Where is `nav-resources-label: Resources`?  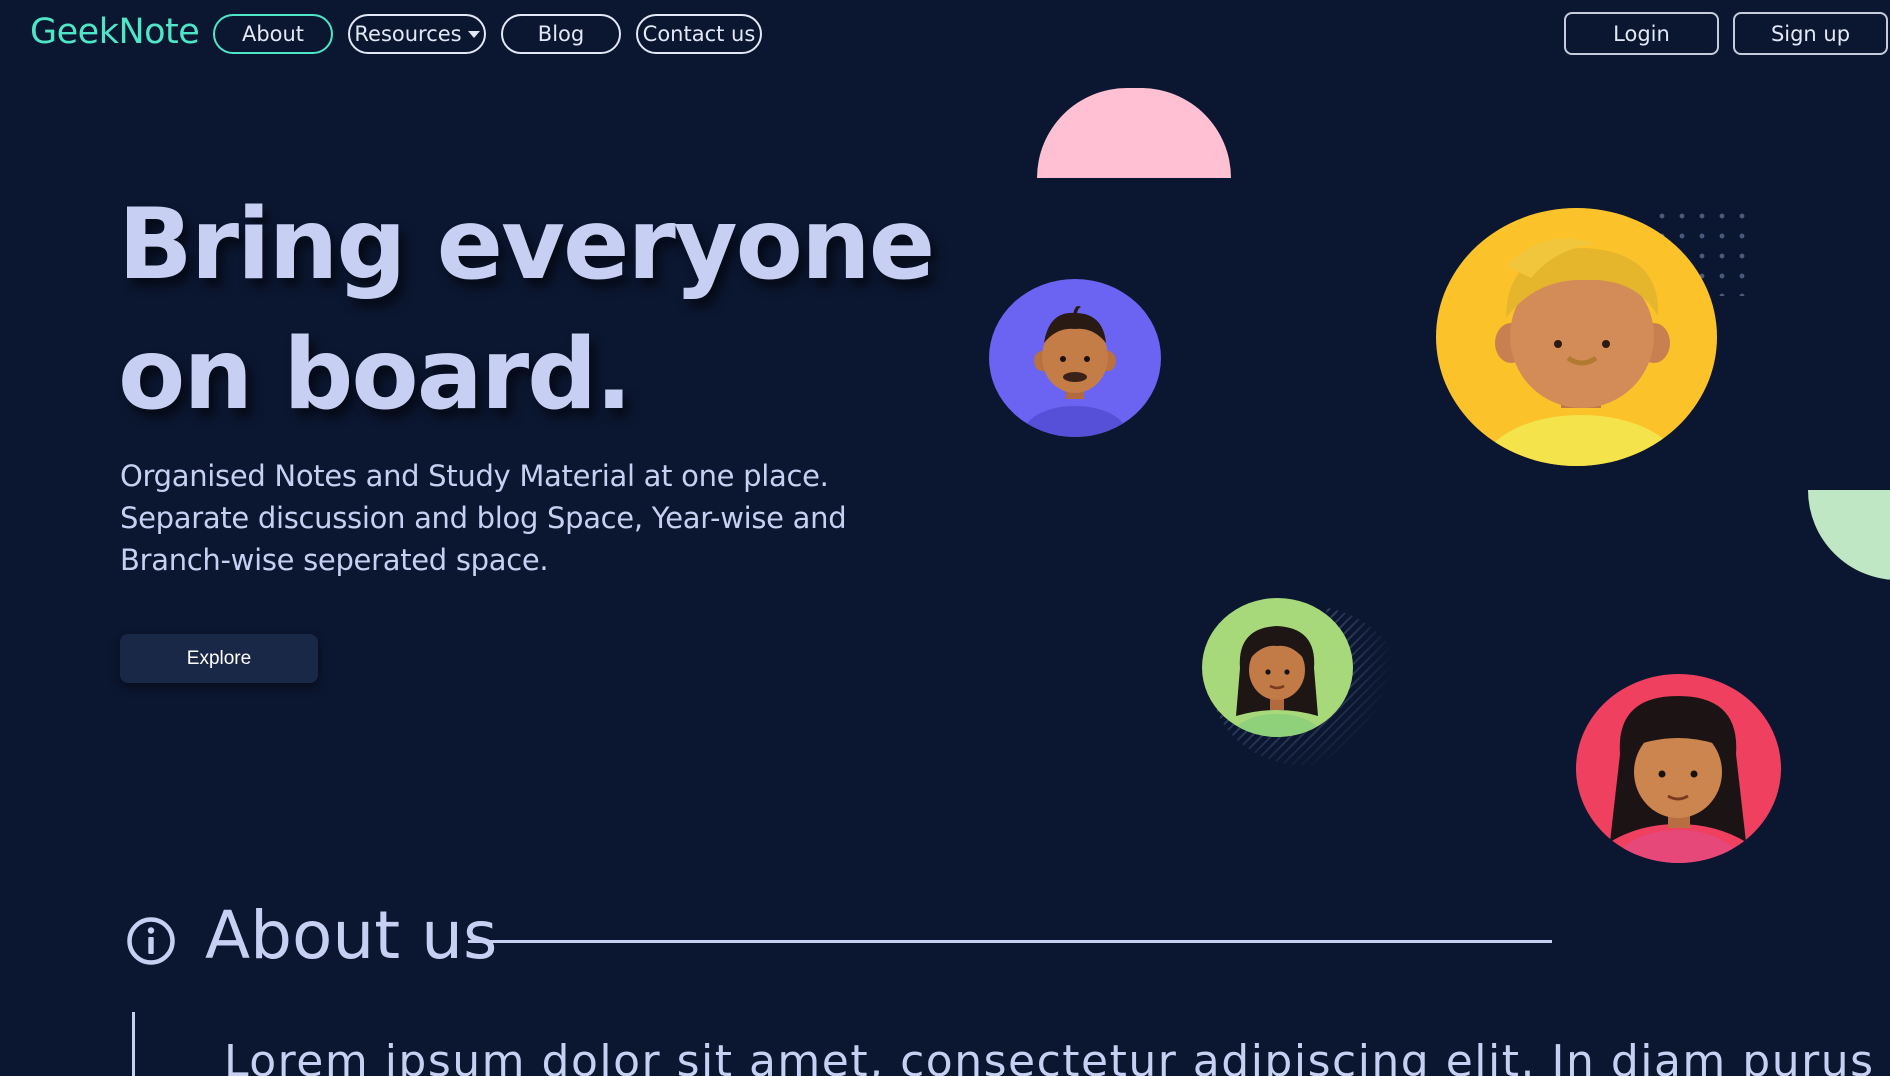 nav-resources-label: Resources is located at coordinates (408, 34).